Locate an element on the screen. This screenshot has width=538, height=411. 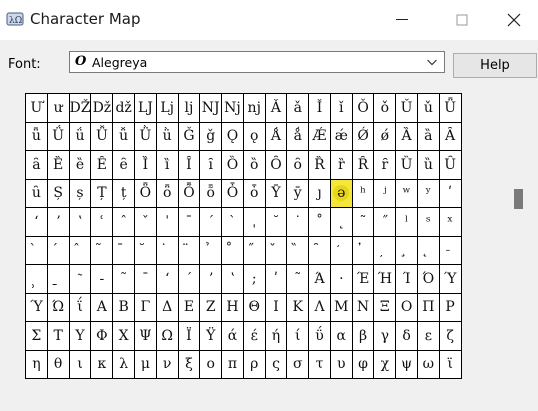
character-cell: dž is located at coordinates (124, 108).